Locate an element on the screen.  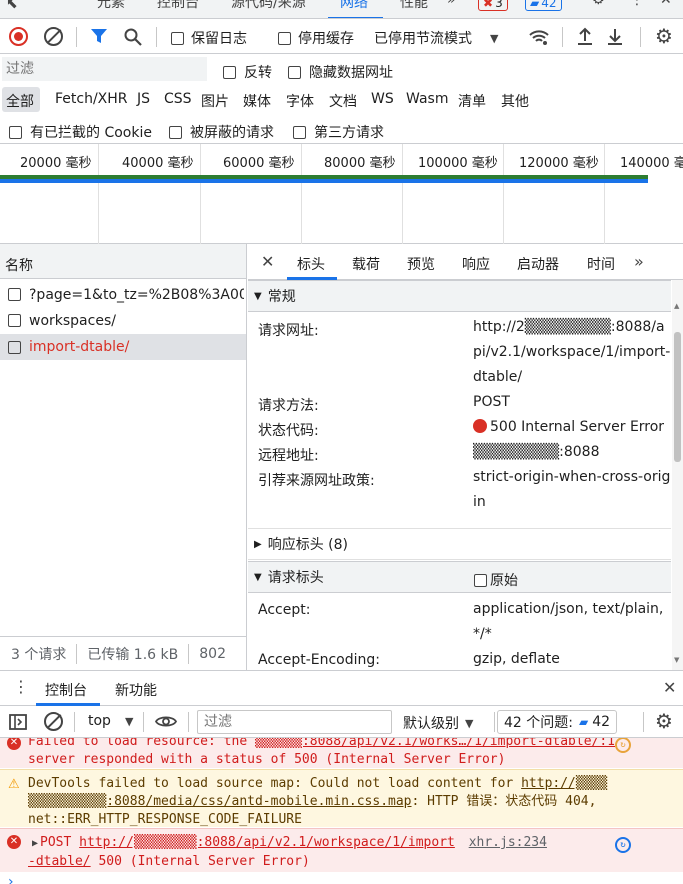
settings-gear-icon: ⚙ is located at coordinates (598, 4).